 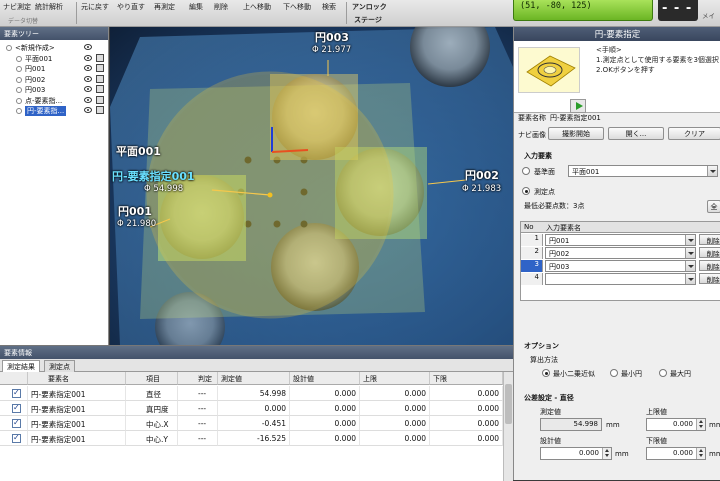 I want to click on measure-point-row: 2 円002 削除, so click(x=620, y=253).